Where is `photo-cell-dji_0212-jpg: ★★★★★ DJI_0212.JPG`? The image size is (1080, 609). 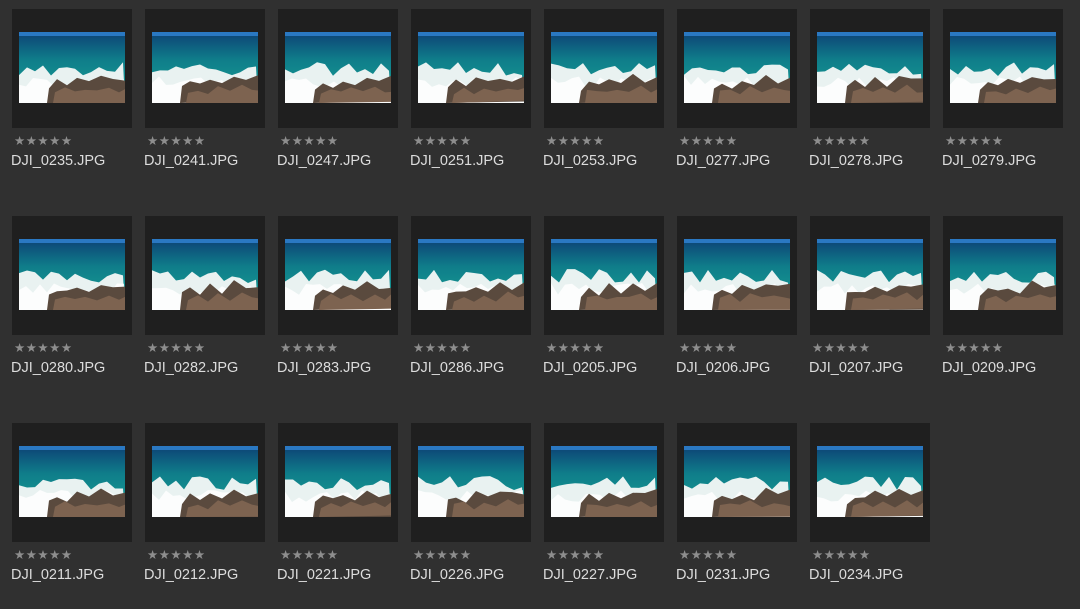 photo-cell-dji_0212-jpg: ★★★★★ DJI_0212.JPG is located at coordinates (204, 513).